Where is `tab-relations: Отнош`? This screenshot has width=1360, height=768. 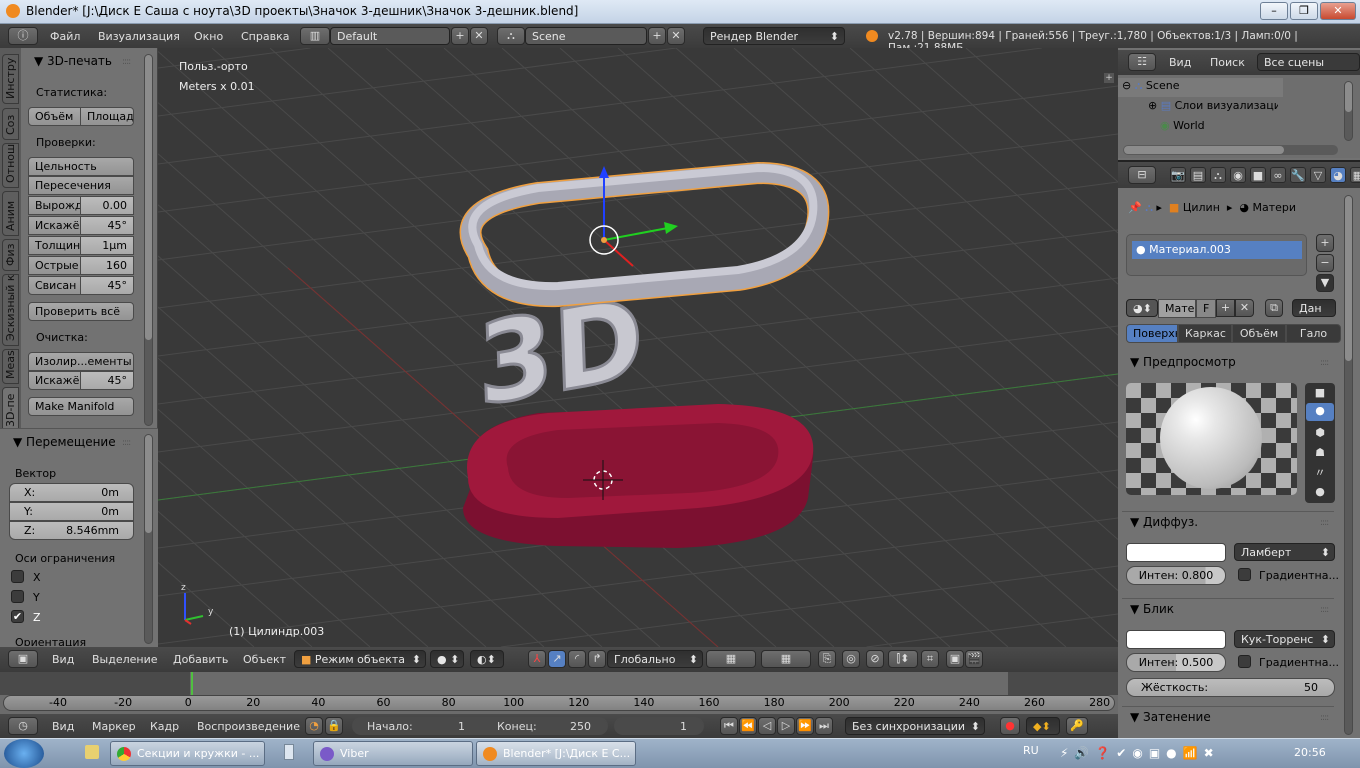
tab-relations: Отнош is located at coordinates (10, 165).